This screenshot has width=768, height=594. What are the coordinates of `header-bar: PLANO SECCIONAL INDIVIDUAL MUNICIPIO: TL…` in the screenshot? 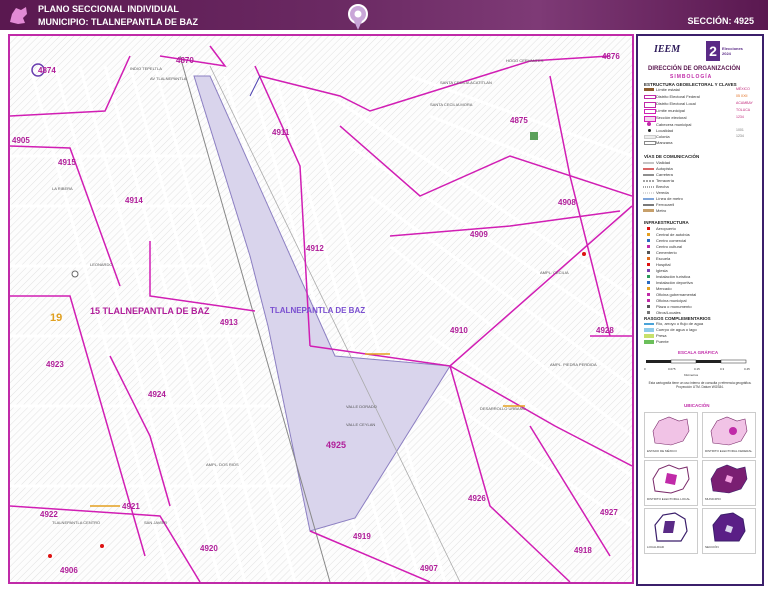 It's located at (384, 15).